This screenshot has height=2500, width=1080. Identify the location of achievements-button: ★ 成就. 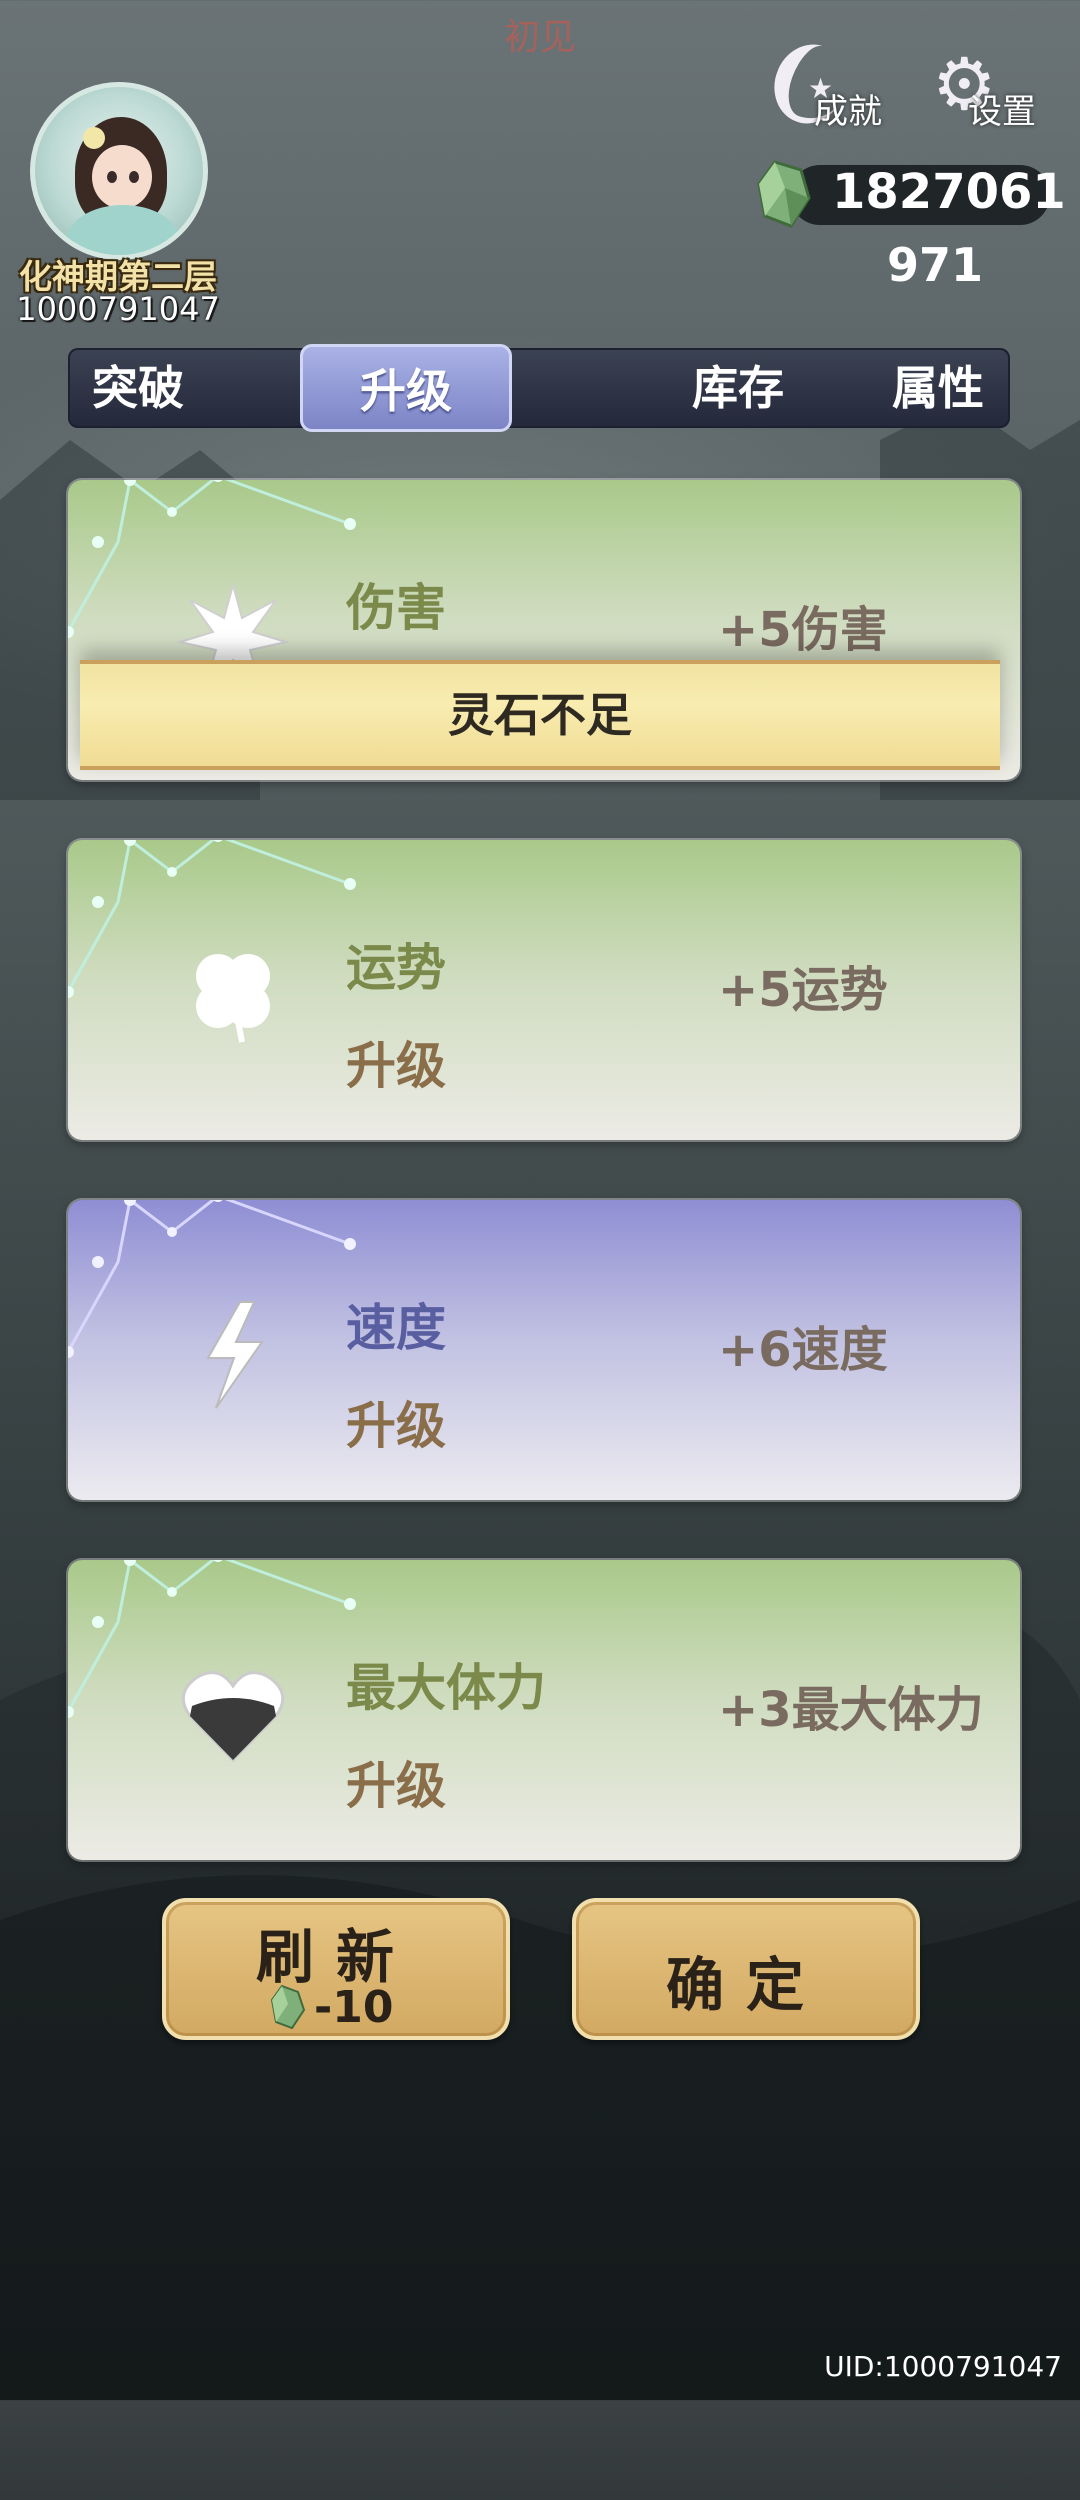
(831, 84).